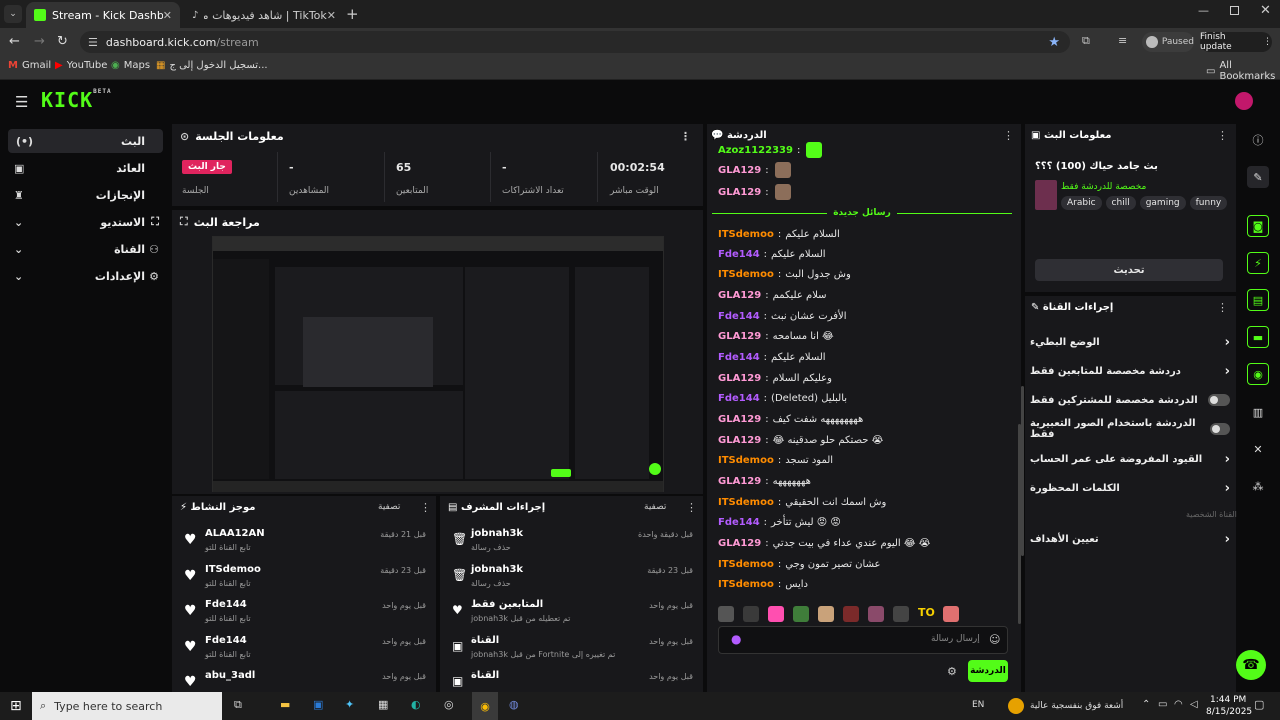 The image size is (1280, 720). Describe the element at coordinates (1130, 429) in the screenshot. I see `channel-action-row: الدردشة باستخدام الصور التعبيرية فقط` at that location.